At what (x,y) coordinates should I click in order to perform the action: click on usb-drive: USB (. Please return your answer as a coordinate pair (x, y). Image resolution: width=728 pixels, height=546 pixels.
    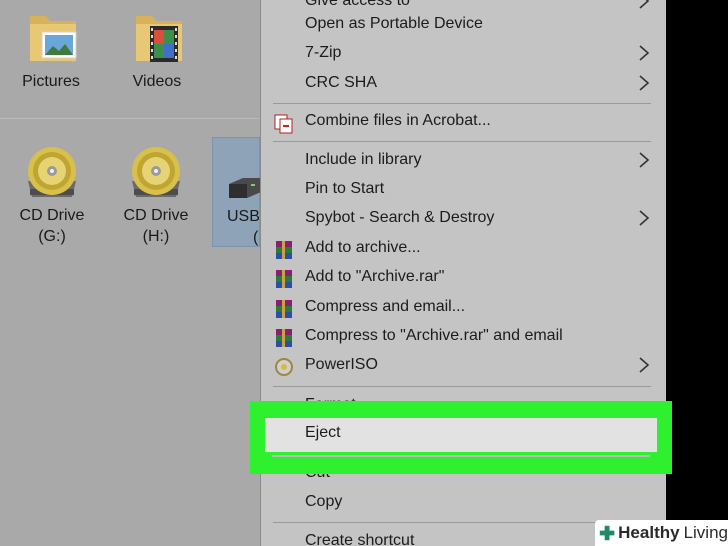
    Looking at the image, I should click on (236, 192).